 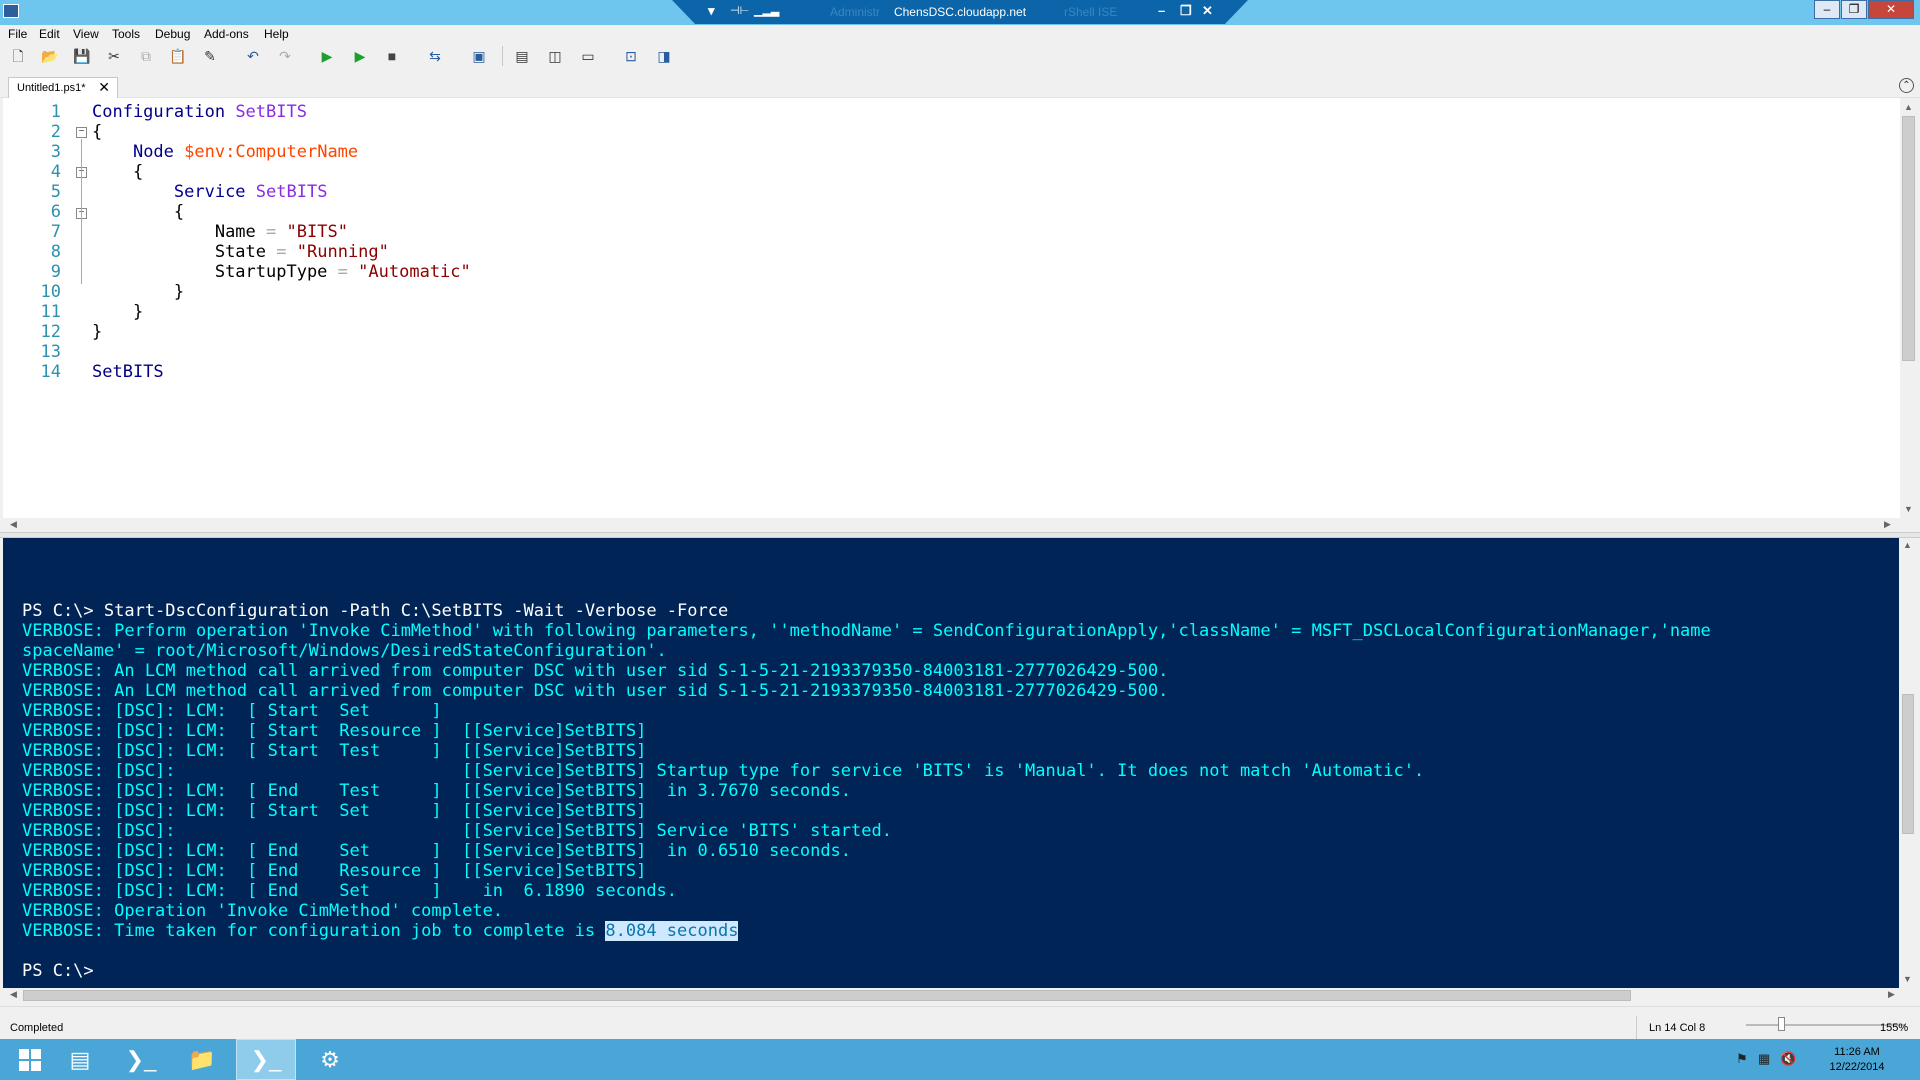 I want to click on copy-icon: ⧉, so click(x=146, y=56).